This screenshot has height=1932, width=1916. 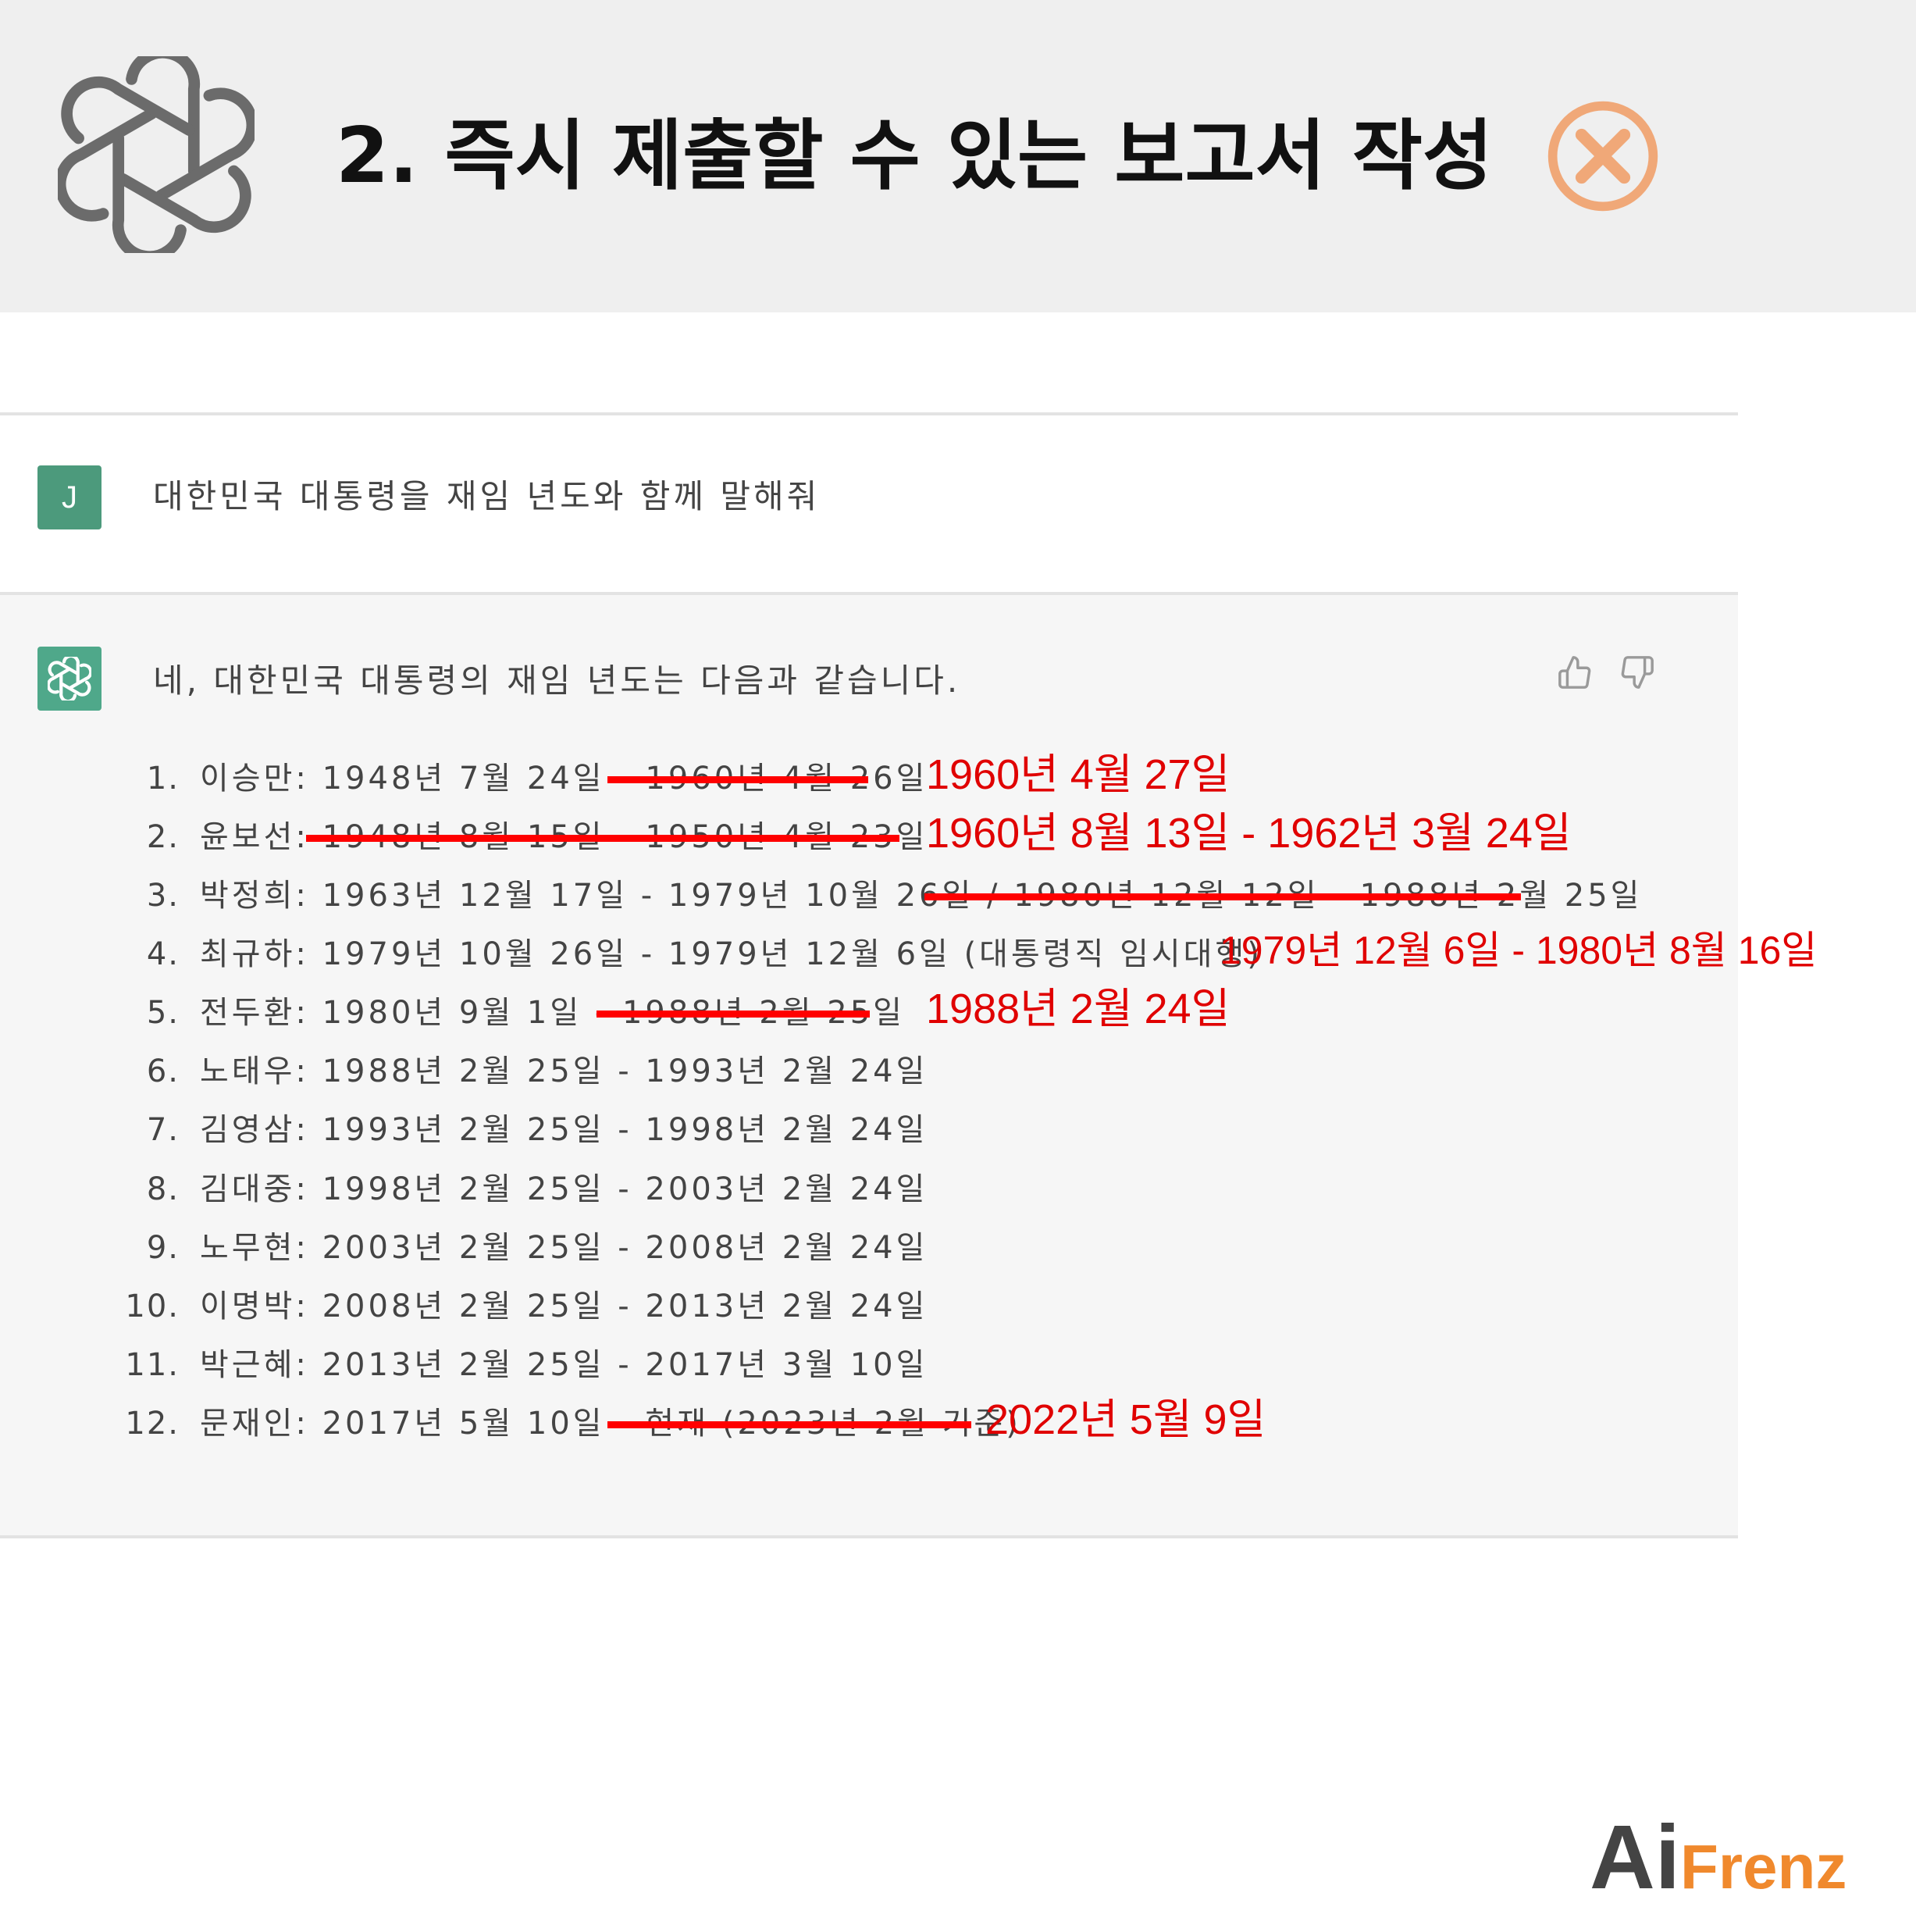 I want to click on divider, so click(x=869, y=1536).